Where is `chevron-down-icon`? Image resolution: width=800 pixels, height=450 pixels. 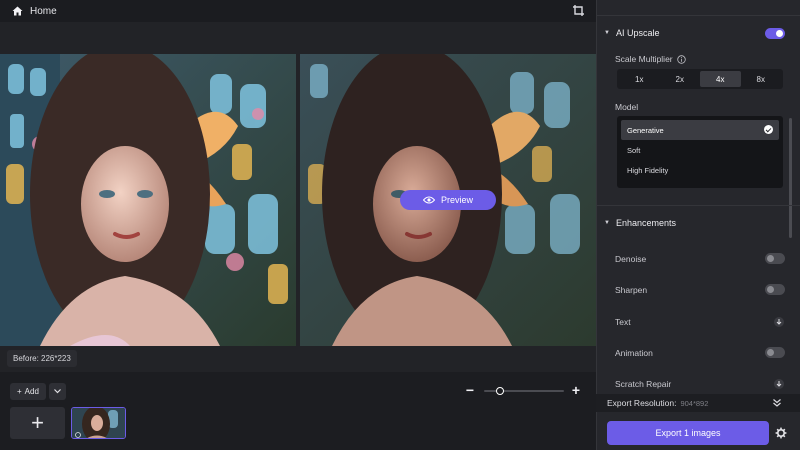 chevron-down-icon is located at coordinates (57, 391).